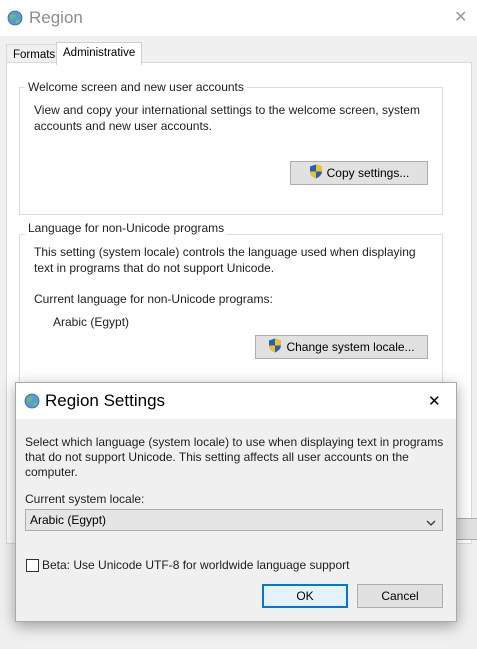  What do you see at coordinates (460, 18) in the screenshot?
I see `close-icon: ✕` at bounding box center [460, 18].